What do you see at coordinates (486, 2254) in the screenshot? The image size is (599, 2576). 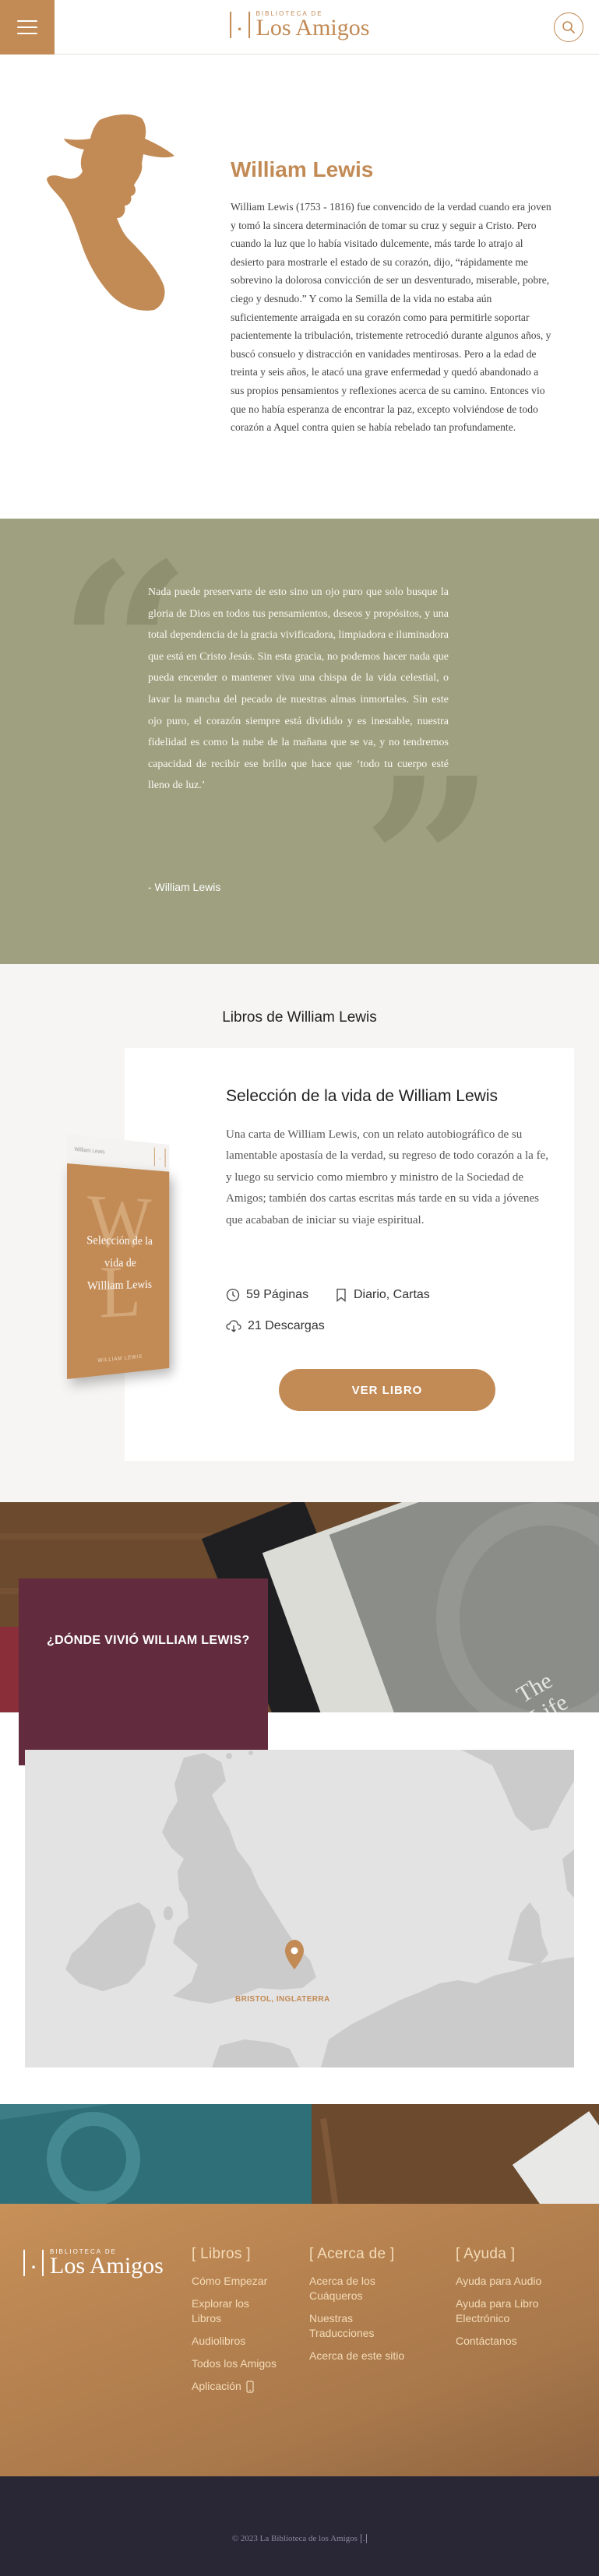 I see `footer-column-title: [ Ayuda ]` at bounding box center [486, 2254].